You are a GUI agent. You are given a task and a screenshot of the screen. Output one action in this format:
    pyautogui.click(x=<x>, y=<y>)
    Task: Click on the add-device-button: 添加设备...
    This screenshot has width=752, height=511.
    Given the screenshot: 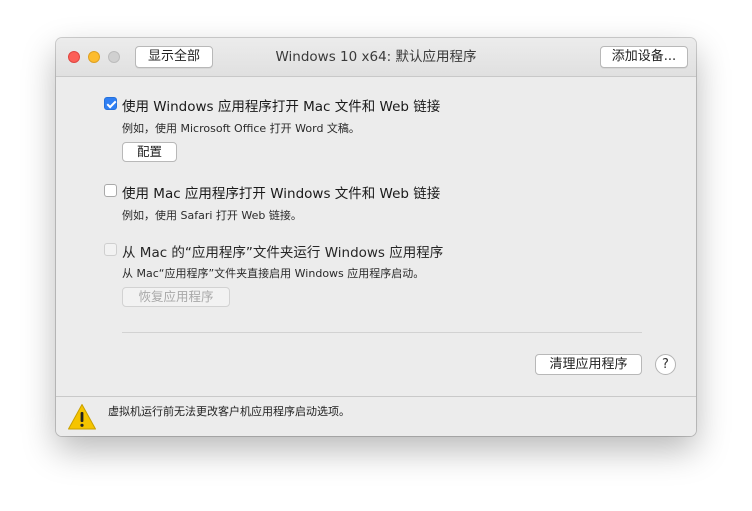 What is the action you would take?
    pyautogui.click(x=644, y=57)
    